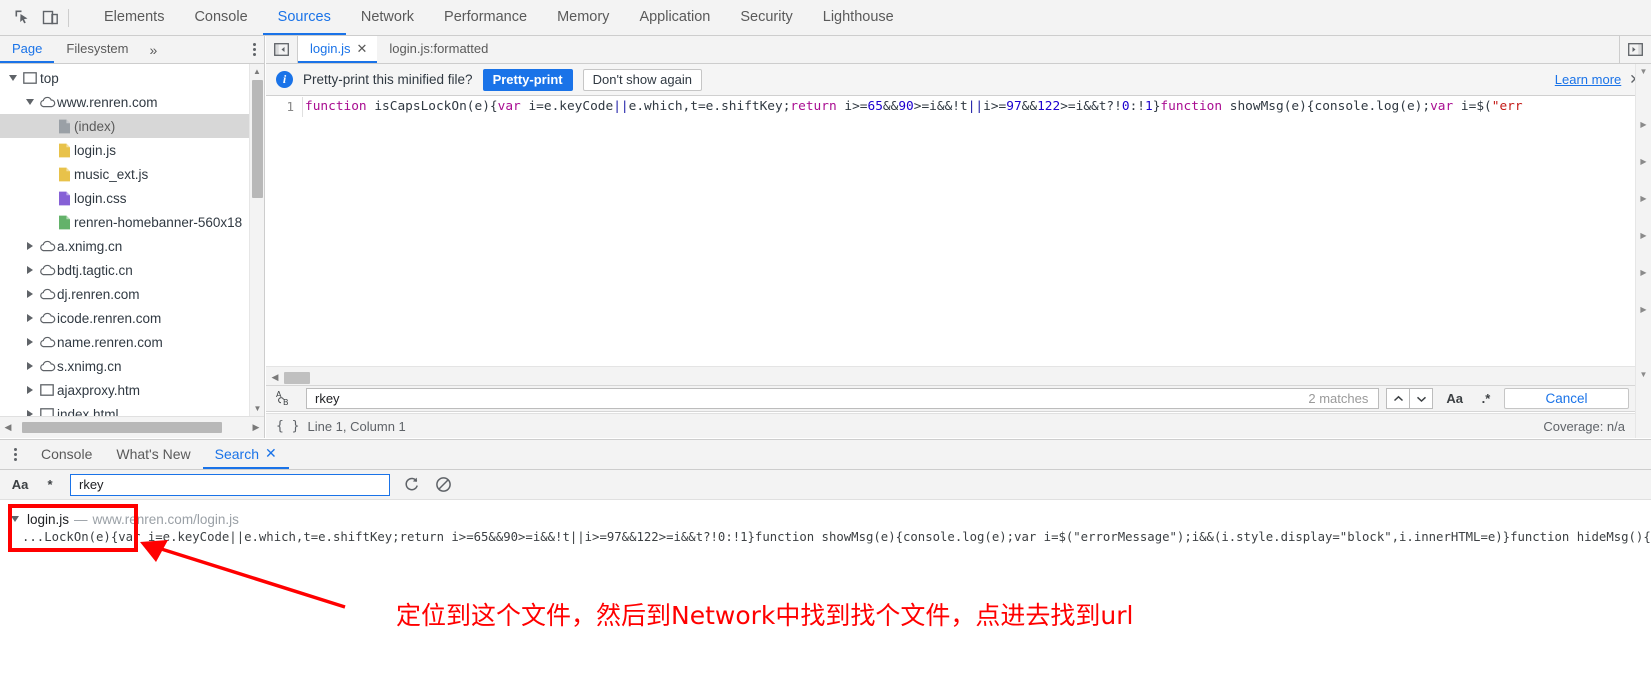 The image size is (1651, 688). I want to click on tab-security: Security, so click(766, 17).